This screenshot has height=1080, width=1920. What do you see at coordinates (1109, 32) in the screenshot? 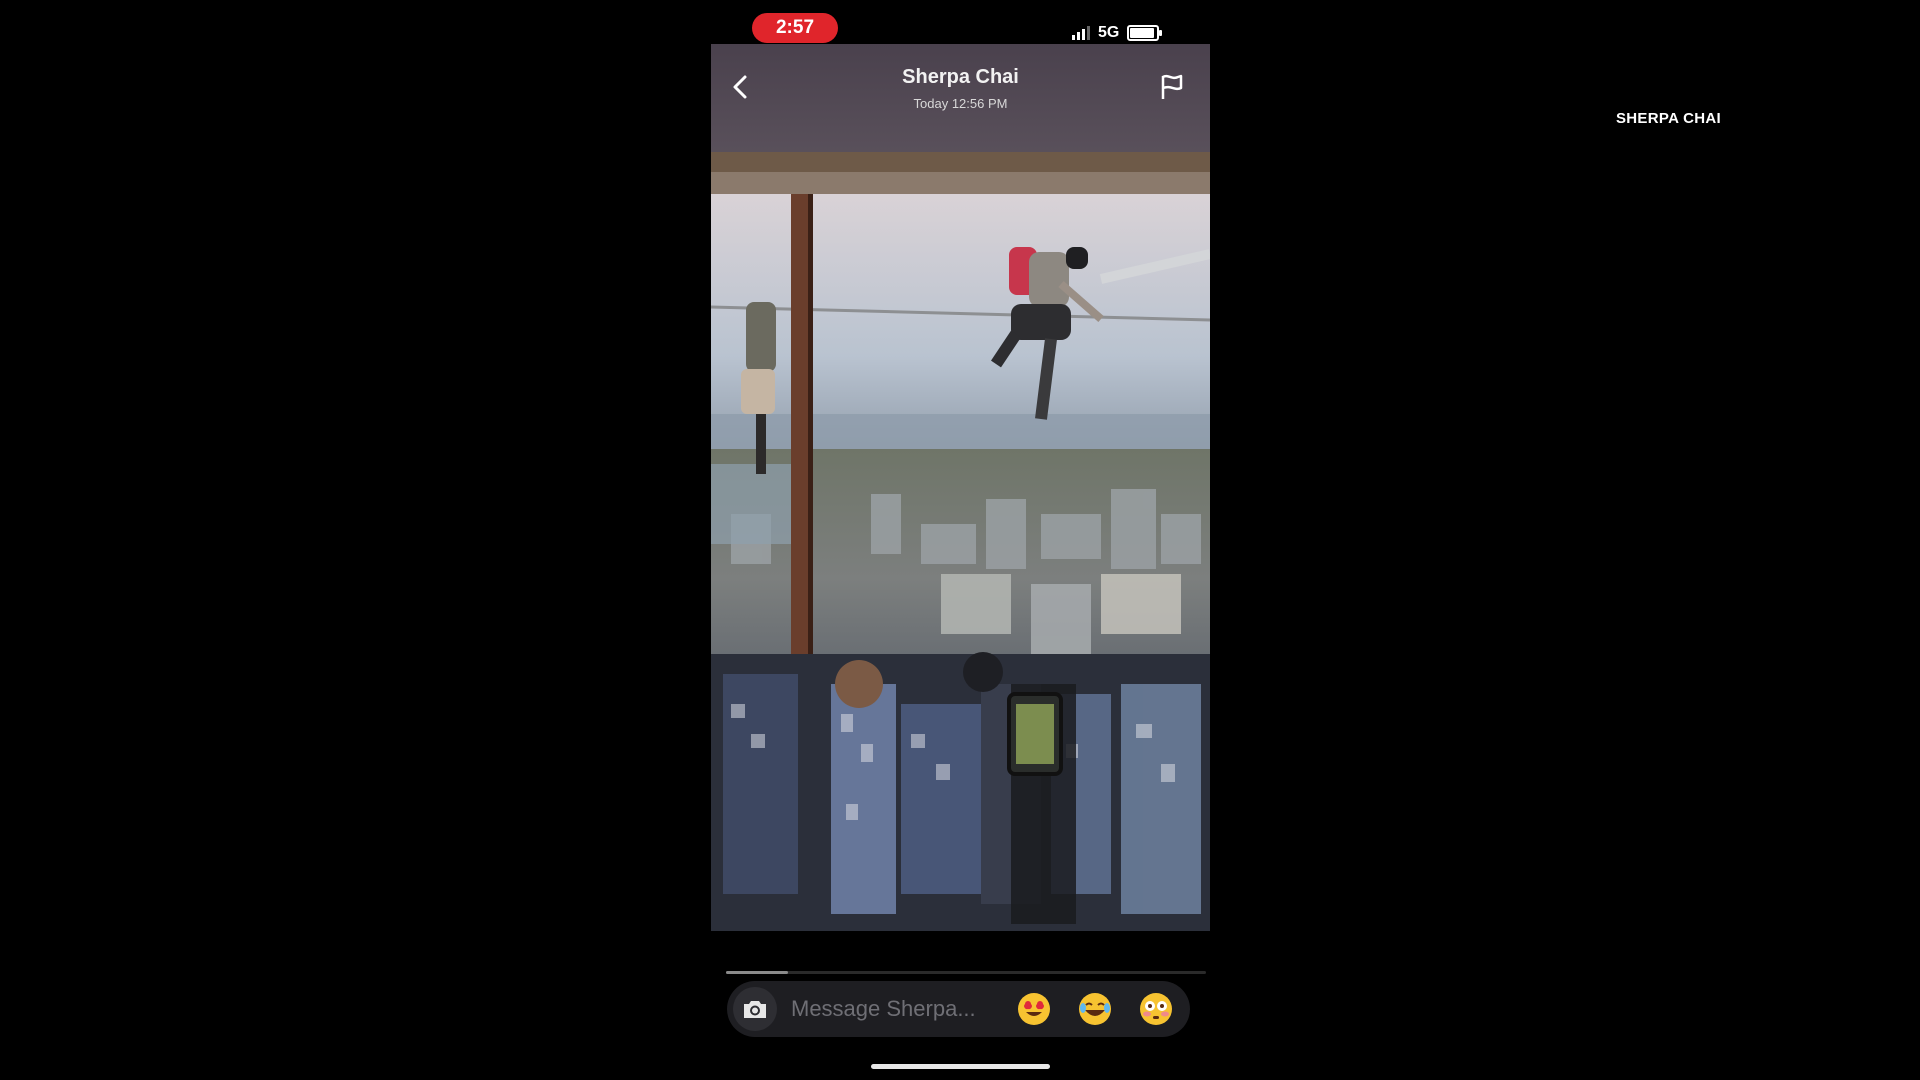
I see `network-type: 5G` at bounding box center [1109, 32].